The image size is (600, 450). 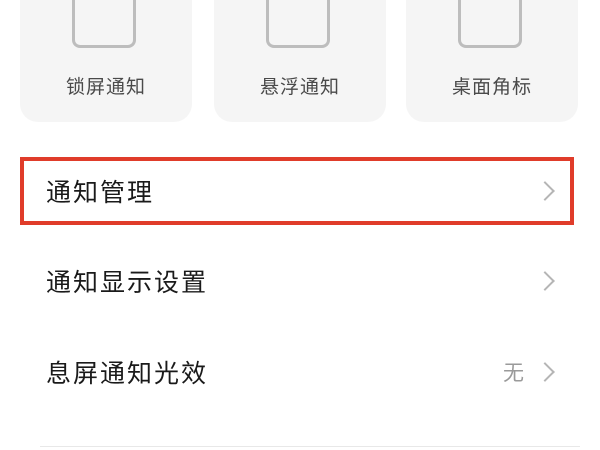 I want to click on row-label: 息屏通知光效, so click(x=127, y=373).